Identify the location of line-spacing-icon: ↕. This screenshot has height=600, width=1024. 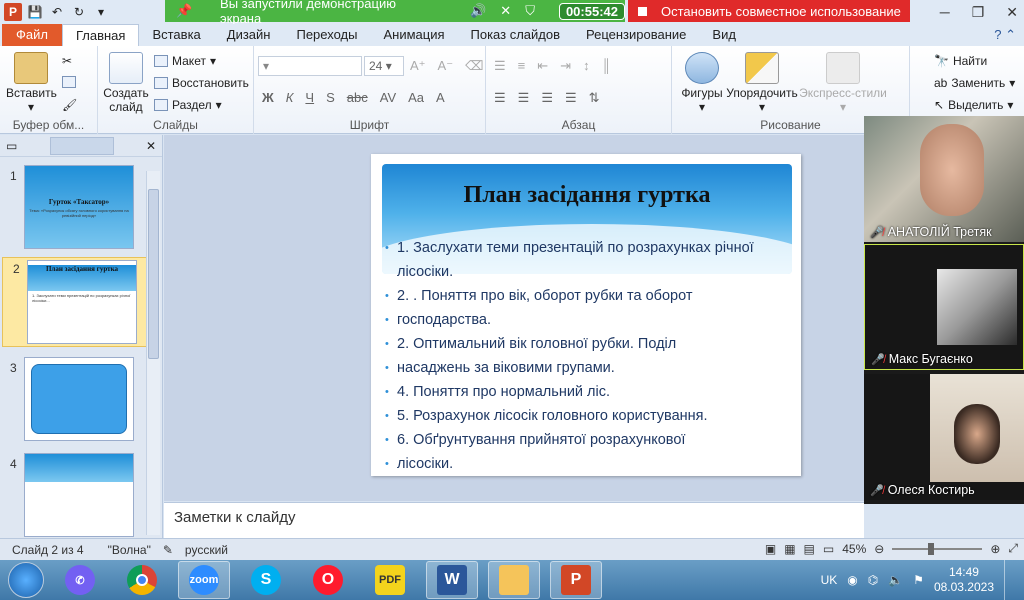
(586, 66).